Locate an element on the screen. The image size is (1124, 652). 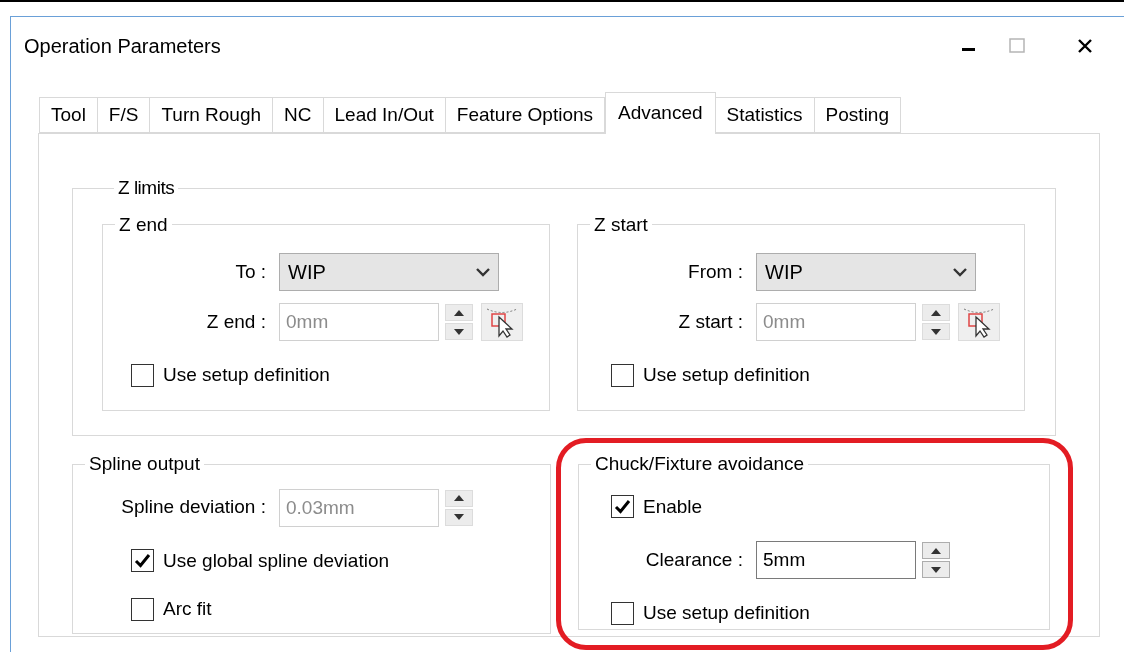
tab: Statistics is located at coordinates (764, 115).